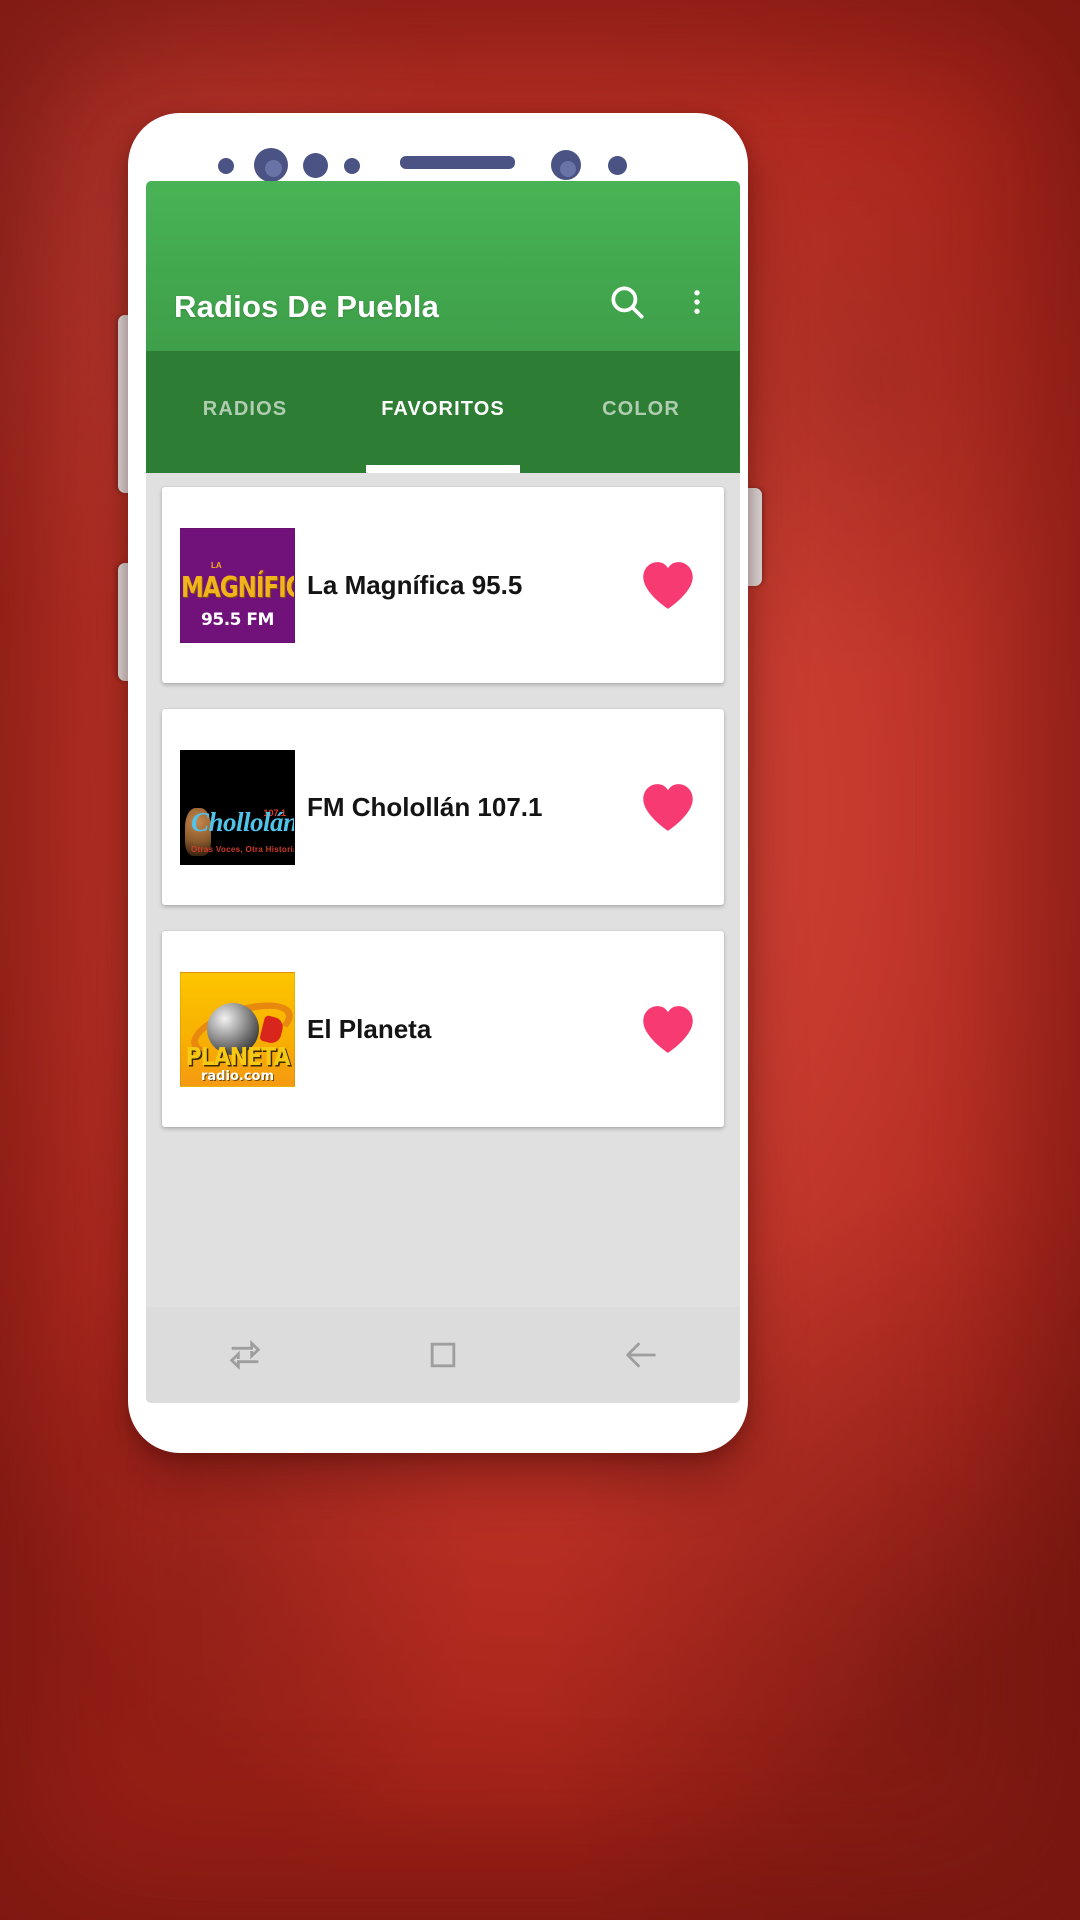  Describe the element at coordinates (627, 302) in the screenshot. I see `search-icon` at that location.